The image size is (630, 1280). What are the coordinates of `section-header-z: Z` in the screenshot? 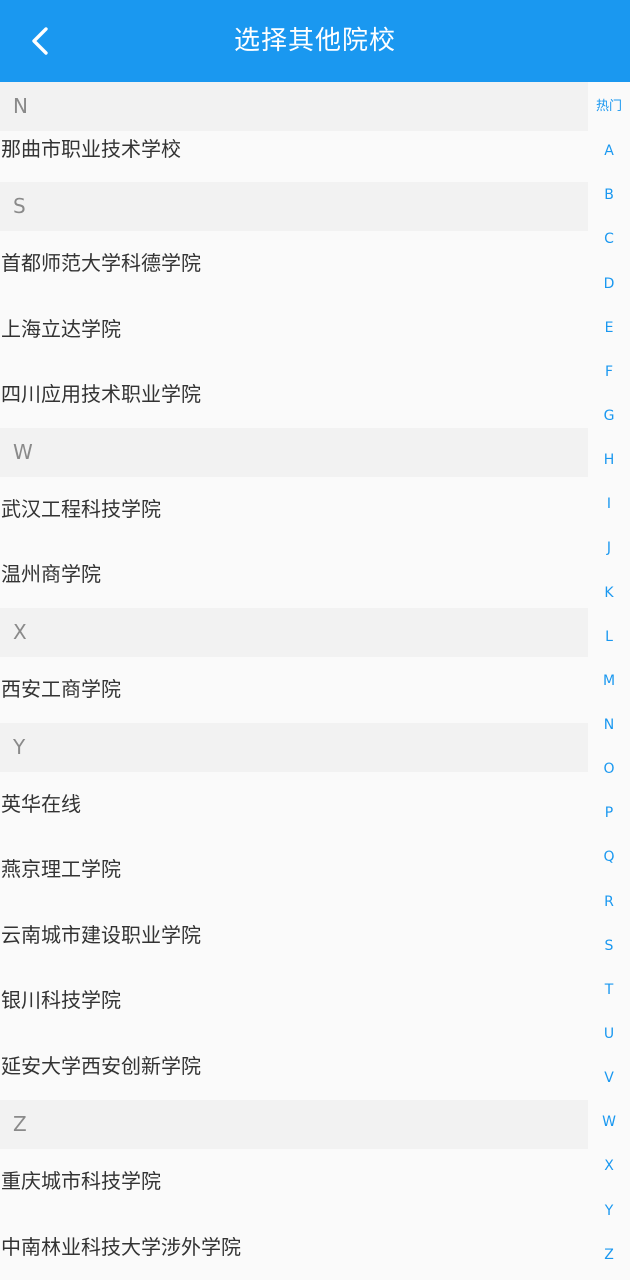 It's located at (294, 1124).